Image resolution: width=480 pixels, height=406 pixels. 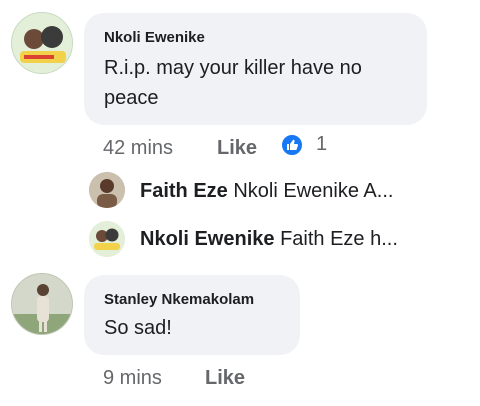 I want to click on avatar-faith-eze, so click(x=107, y=190).